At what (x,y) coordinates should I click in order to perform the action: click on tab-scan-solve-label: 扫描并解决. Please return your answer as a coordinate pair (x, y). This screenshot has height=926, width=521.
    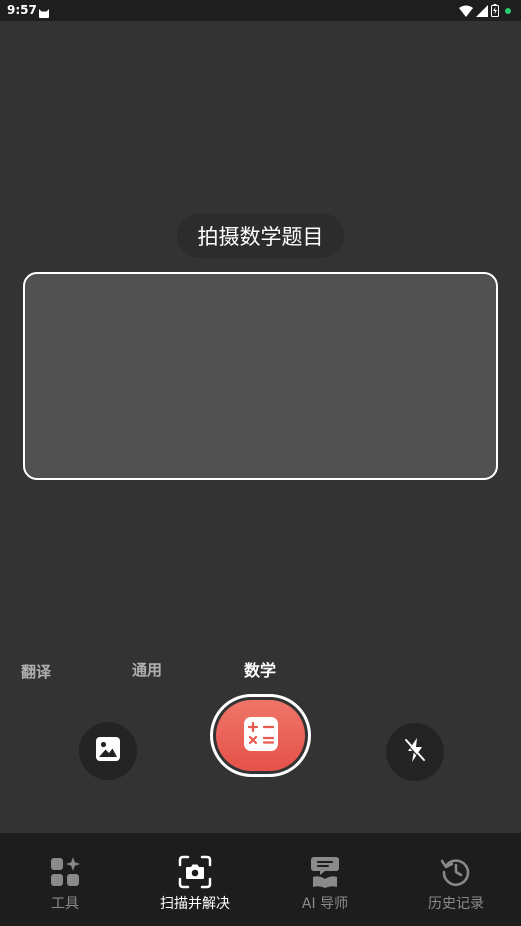
    Looking at the image, I should click on (195, 904).